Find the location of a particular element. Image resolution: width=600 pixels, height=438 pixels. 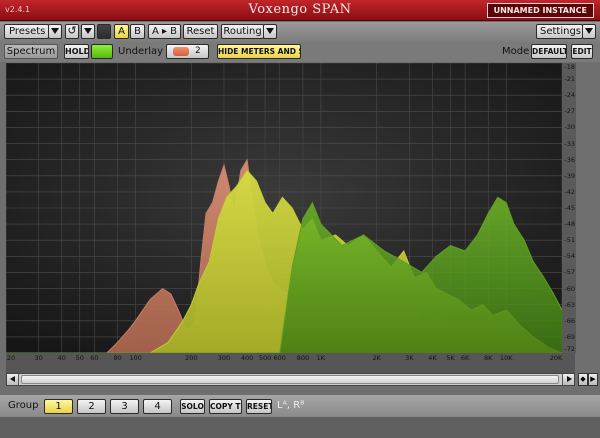

ab-a-button: A is located at coordinates (121, 31).